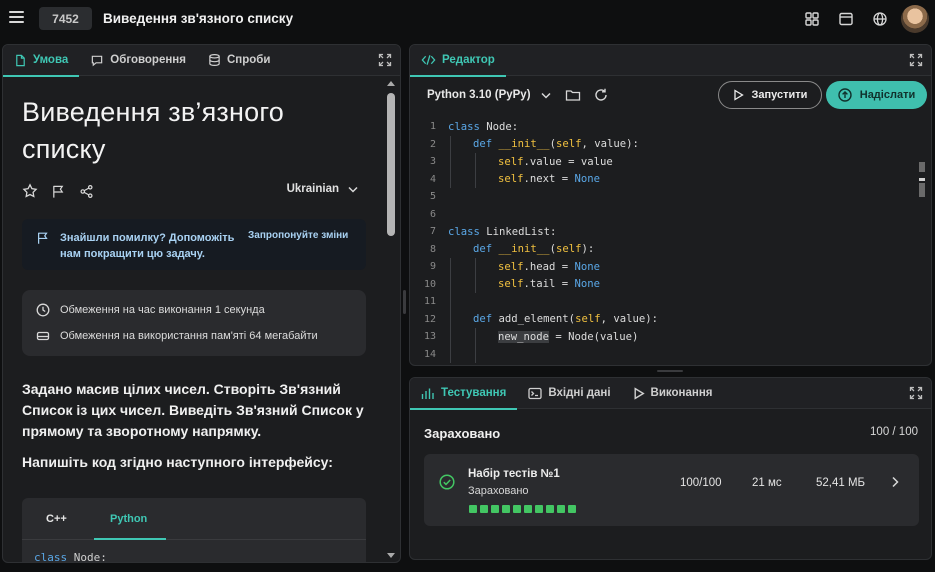 Image resolution: width=935 pixels, height=572 pixels. I want to click on code-tab-cpp: C++, so click(56, 519).